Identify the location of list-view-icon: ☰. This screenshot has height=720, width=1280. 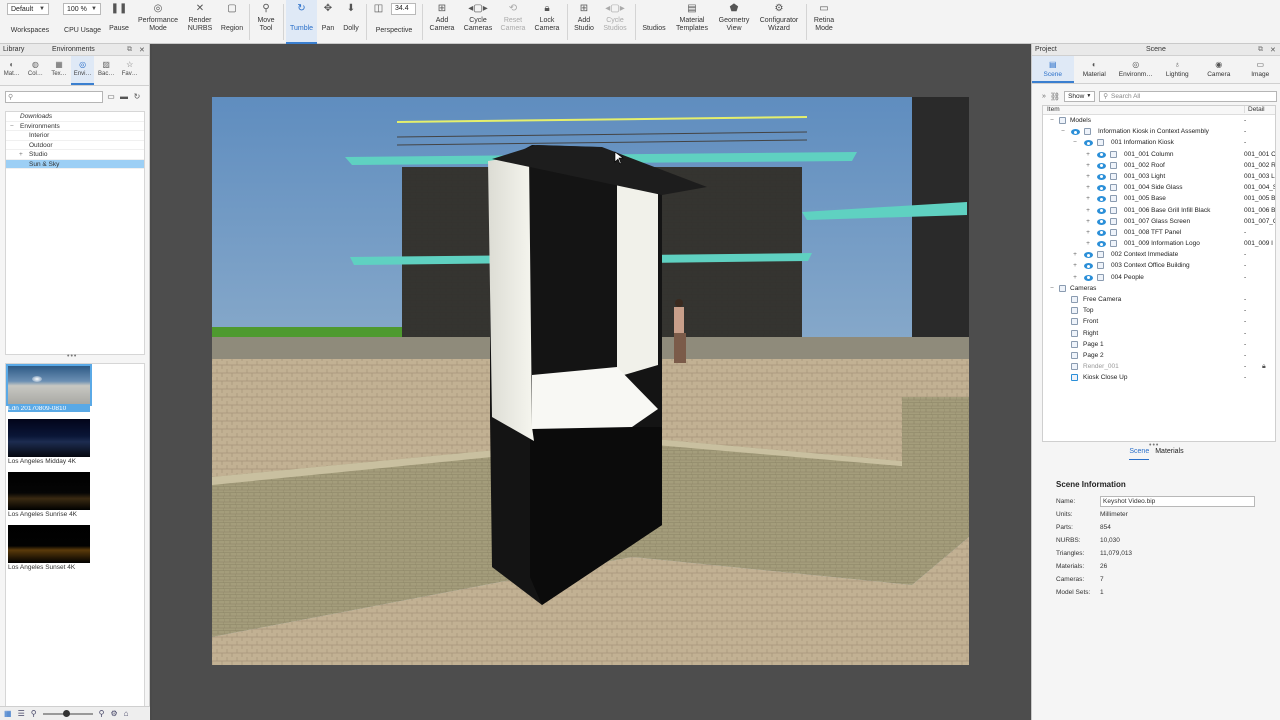
(21, 713).